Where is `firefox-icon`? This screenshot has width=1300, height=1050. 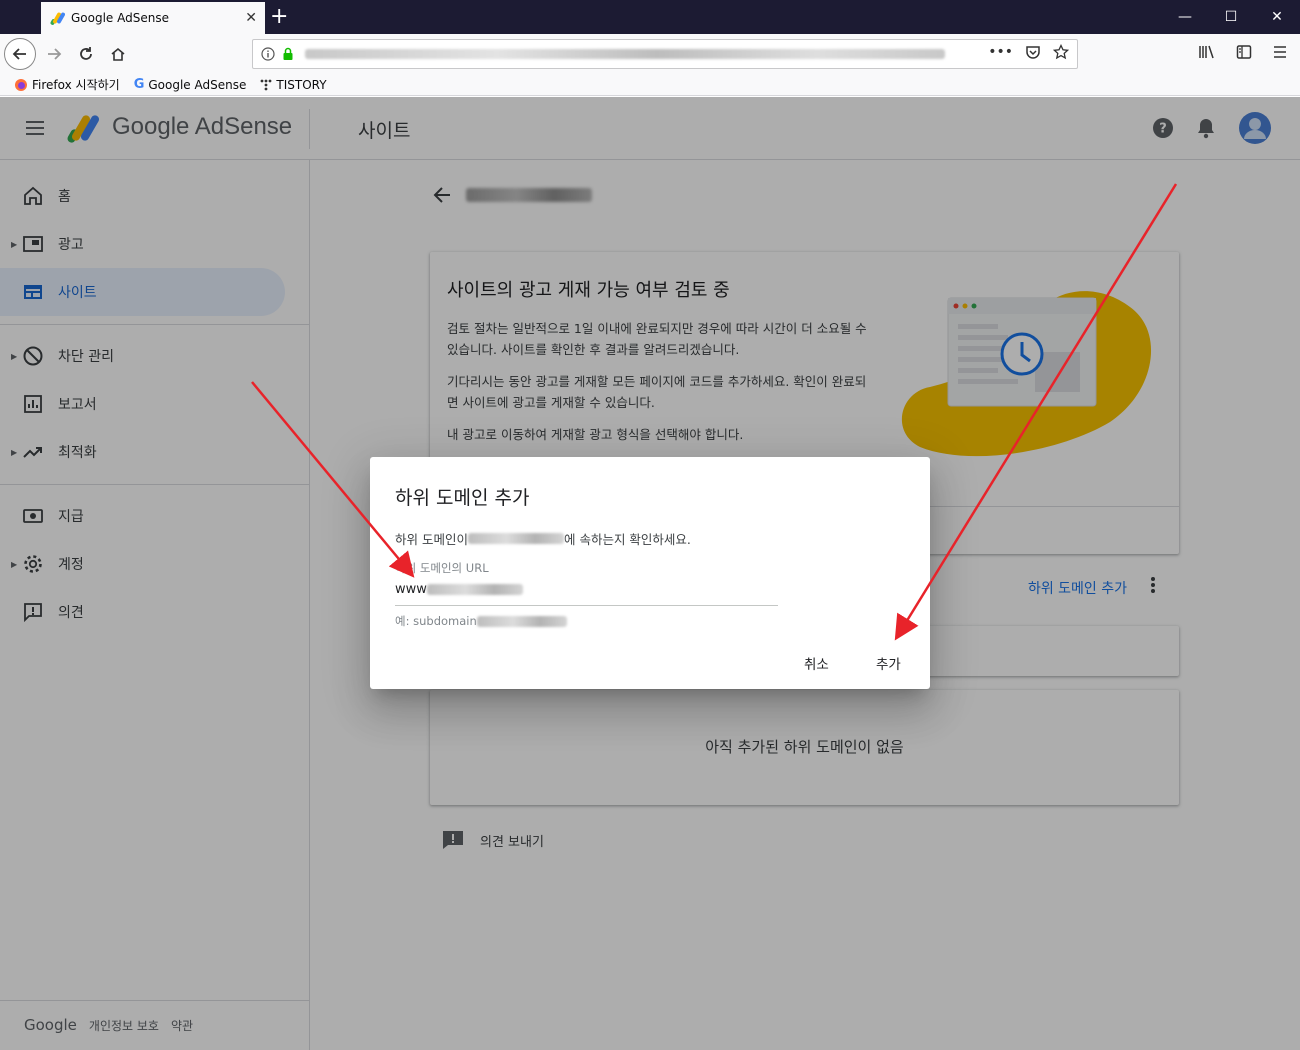
firefox-icon is located at coordinates (21, 84).